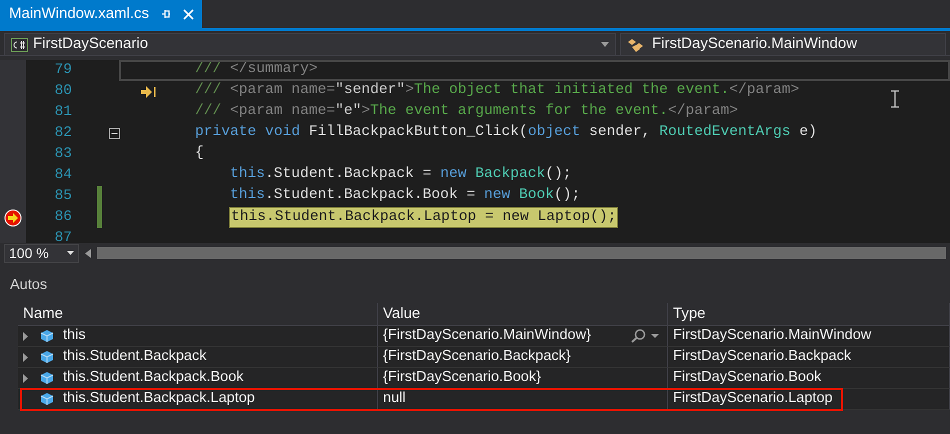 This screenshot has width=950, height=434. I want to click on text-cursor-icon, so click(895, 99).